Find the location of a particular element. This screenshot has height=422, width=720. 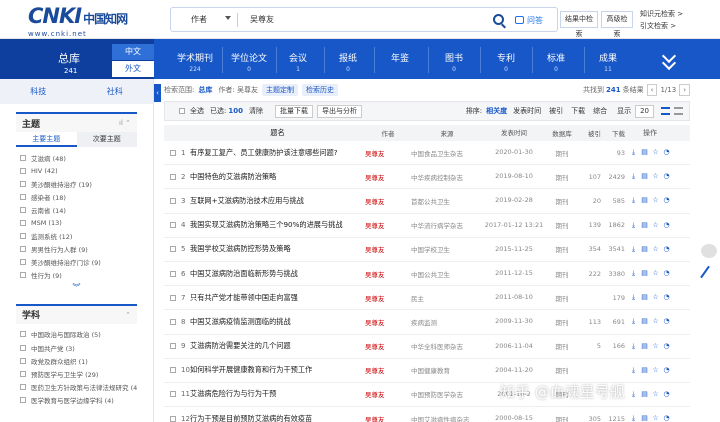

header-database: 数据库 is located at coordinates (562, 133).